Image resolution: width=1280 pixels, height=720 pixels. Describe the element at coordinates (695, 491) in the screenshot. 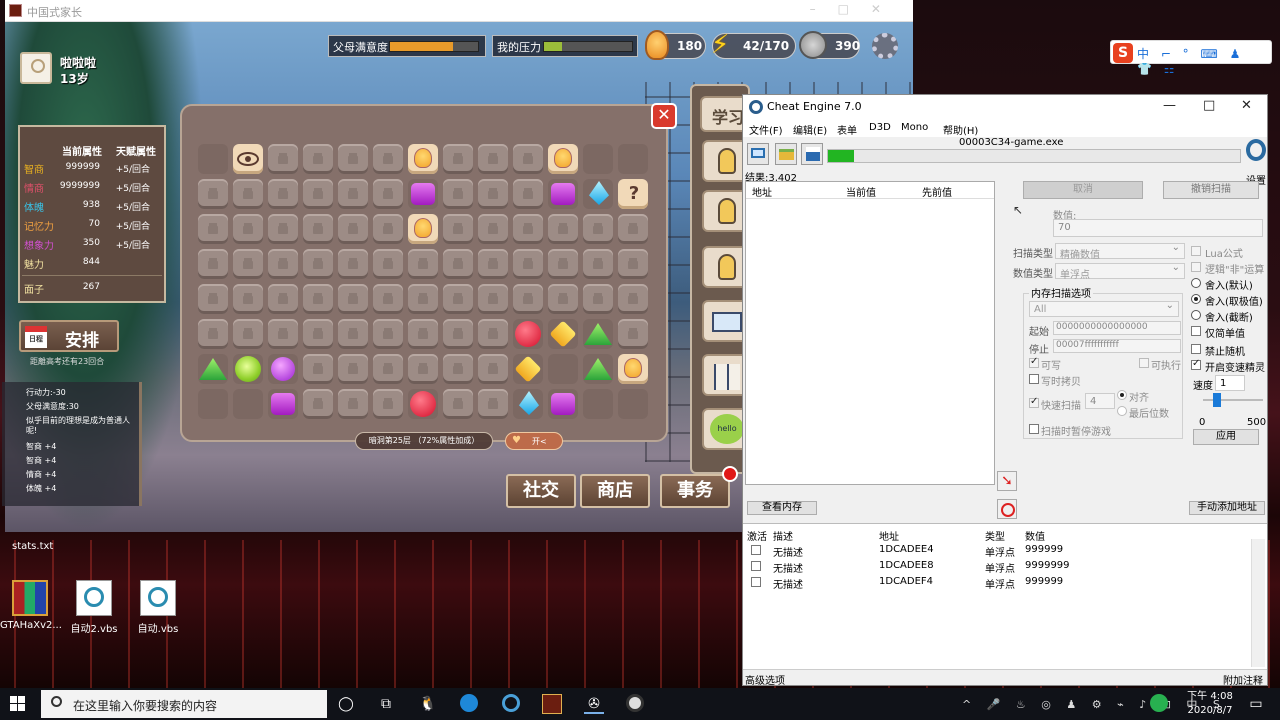

I see `affairs-button: 事务` at that location.